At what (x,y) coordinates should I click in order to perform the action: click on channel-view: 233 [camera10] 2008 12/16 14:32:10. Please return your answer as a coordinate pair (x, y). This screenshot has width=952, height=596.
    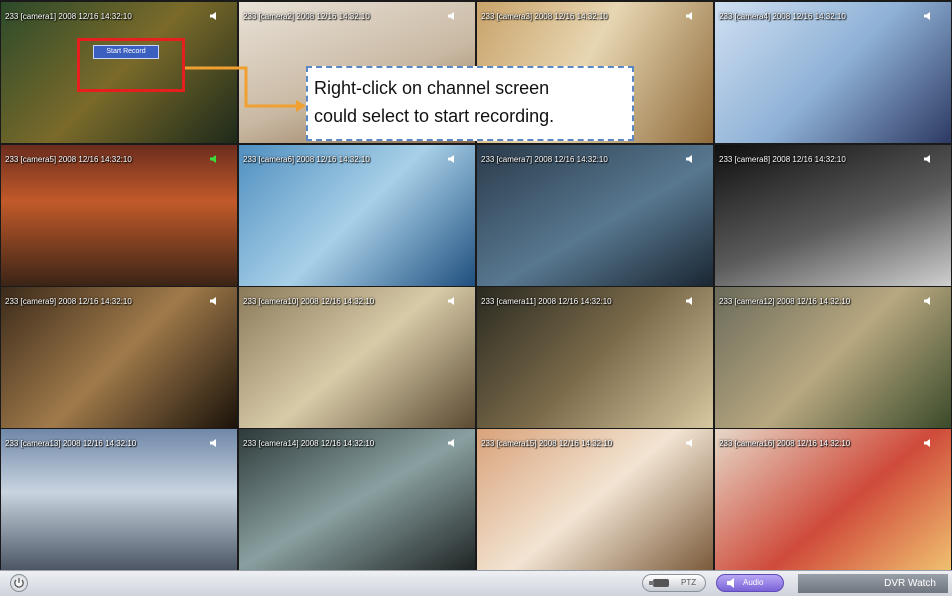
    Looking at the image, I should click on (357, 357).